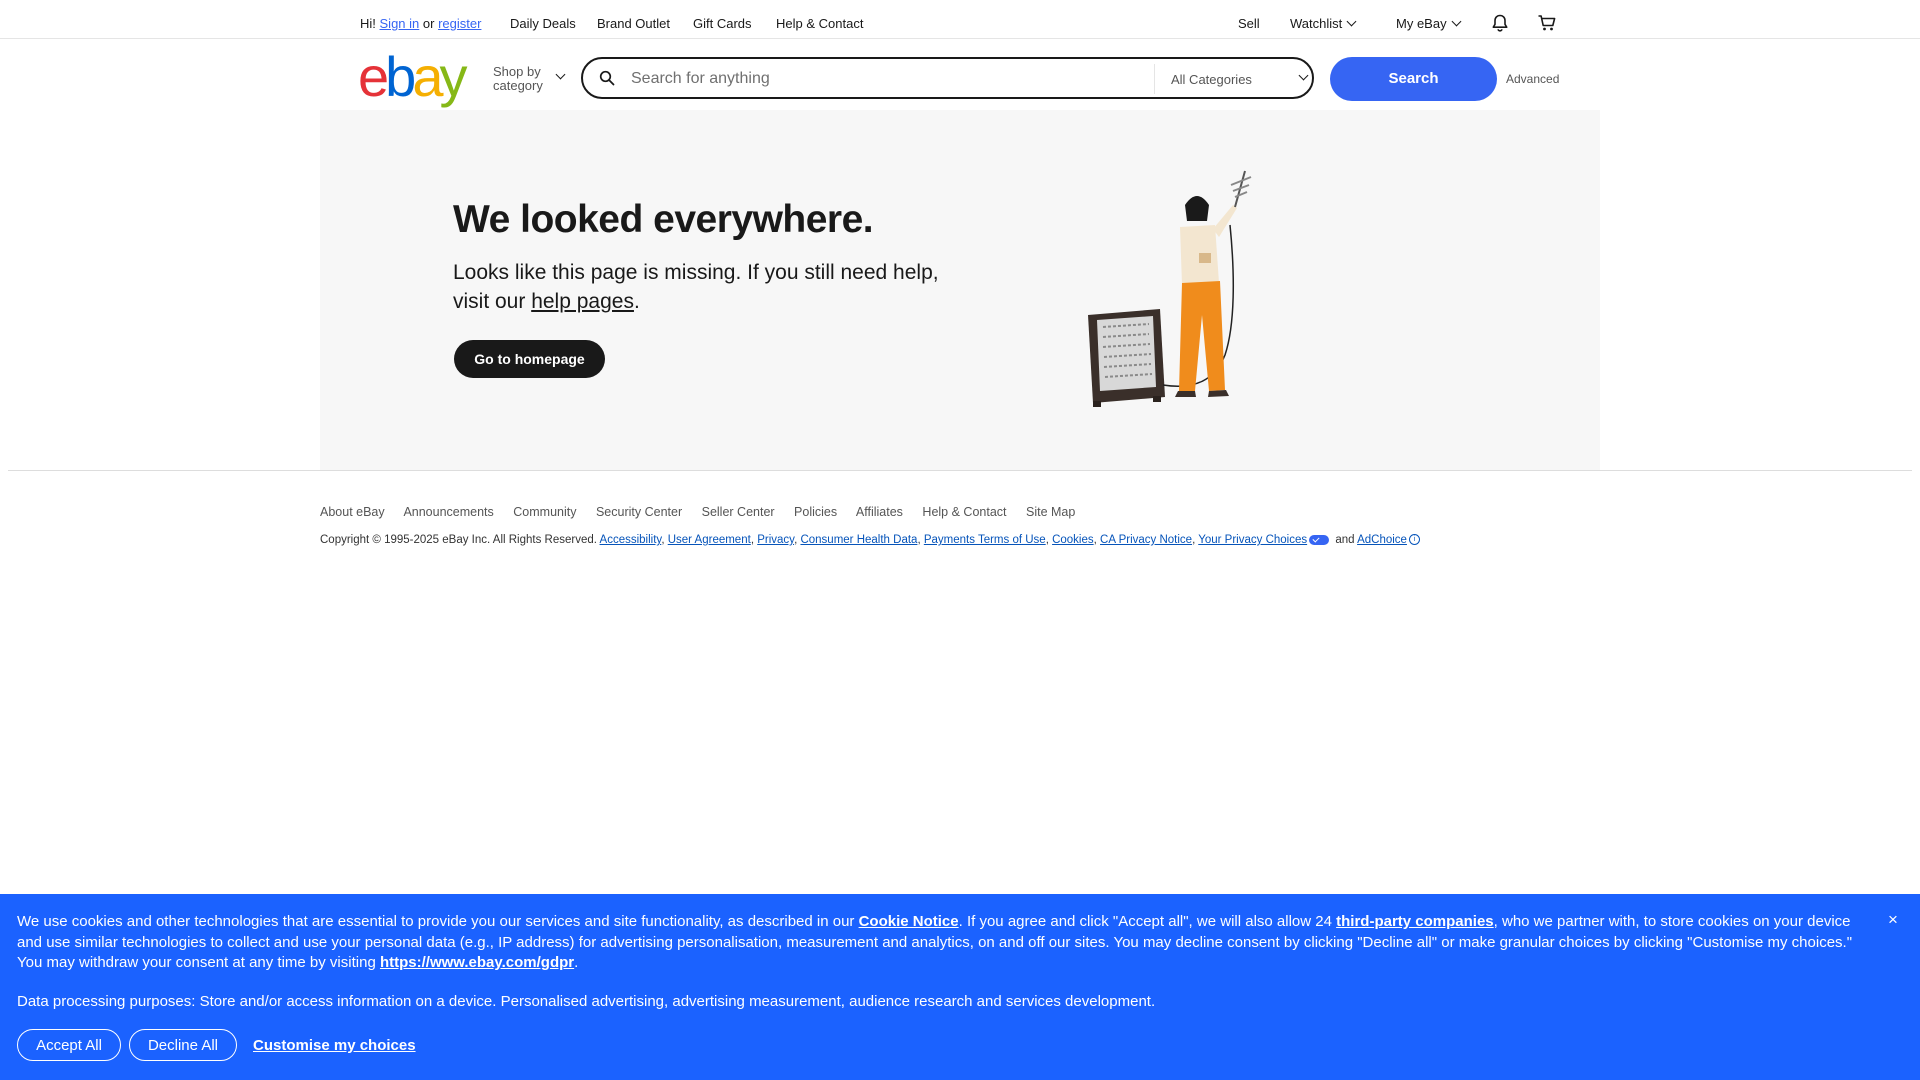  Describe the element at coordinates (459, 23) in the screenshot. I see `register-link: register` at that location.